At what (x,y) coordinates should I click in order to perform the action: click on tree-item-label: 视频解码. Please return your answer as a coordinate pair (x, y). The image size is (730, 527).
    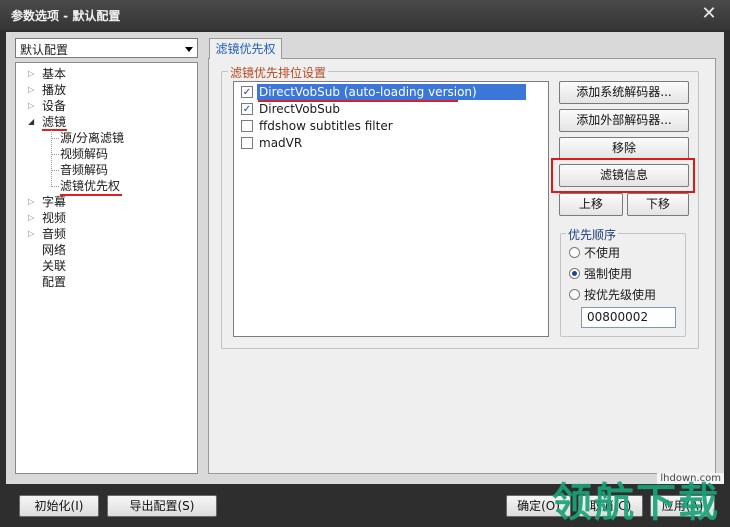
    Looking at the image, I should click on (84, 154).